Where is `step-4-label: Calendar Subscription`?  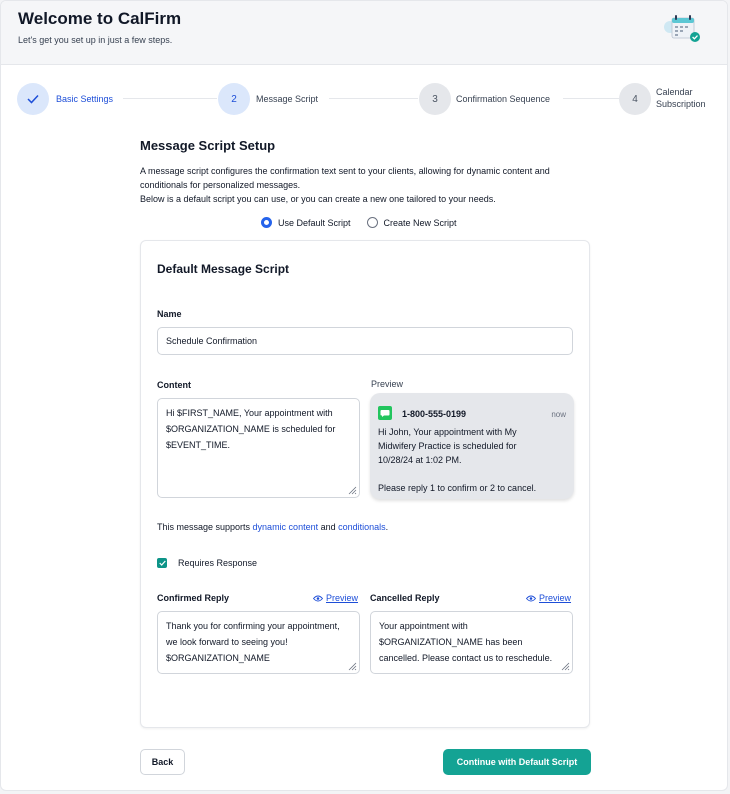 step-4-label: Calendar Subscription is located at coordinates (681, 98).